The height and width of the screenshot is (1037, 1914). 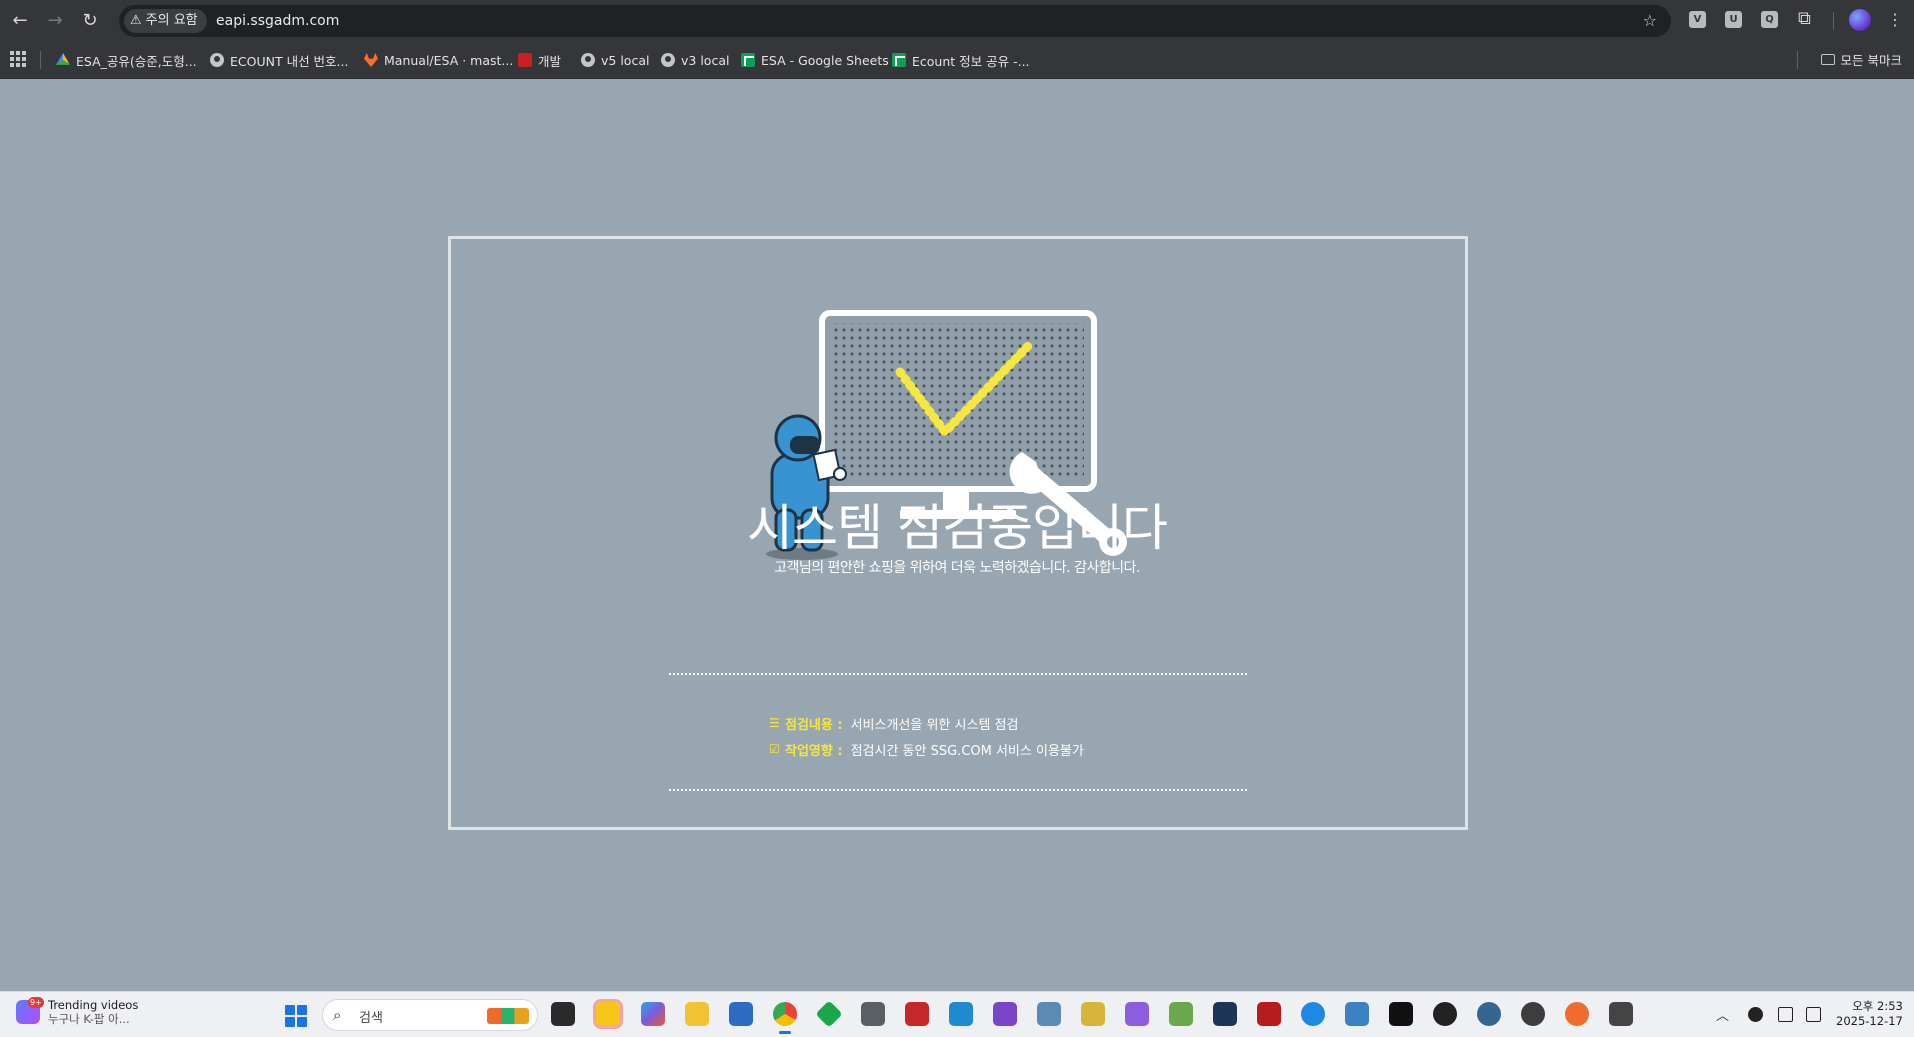 I want to click on folder-icon, so click(x=1827, y=59).